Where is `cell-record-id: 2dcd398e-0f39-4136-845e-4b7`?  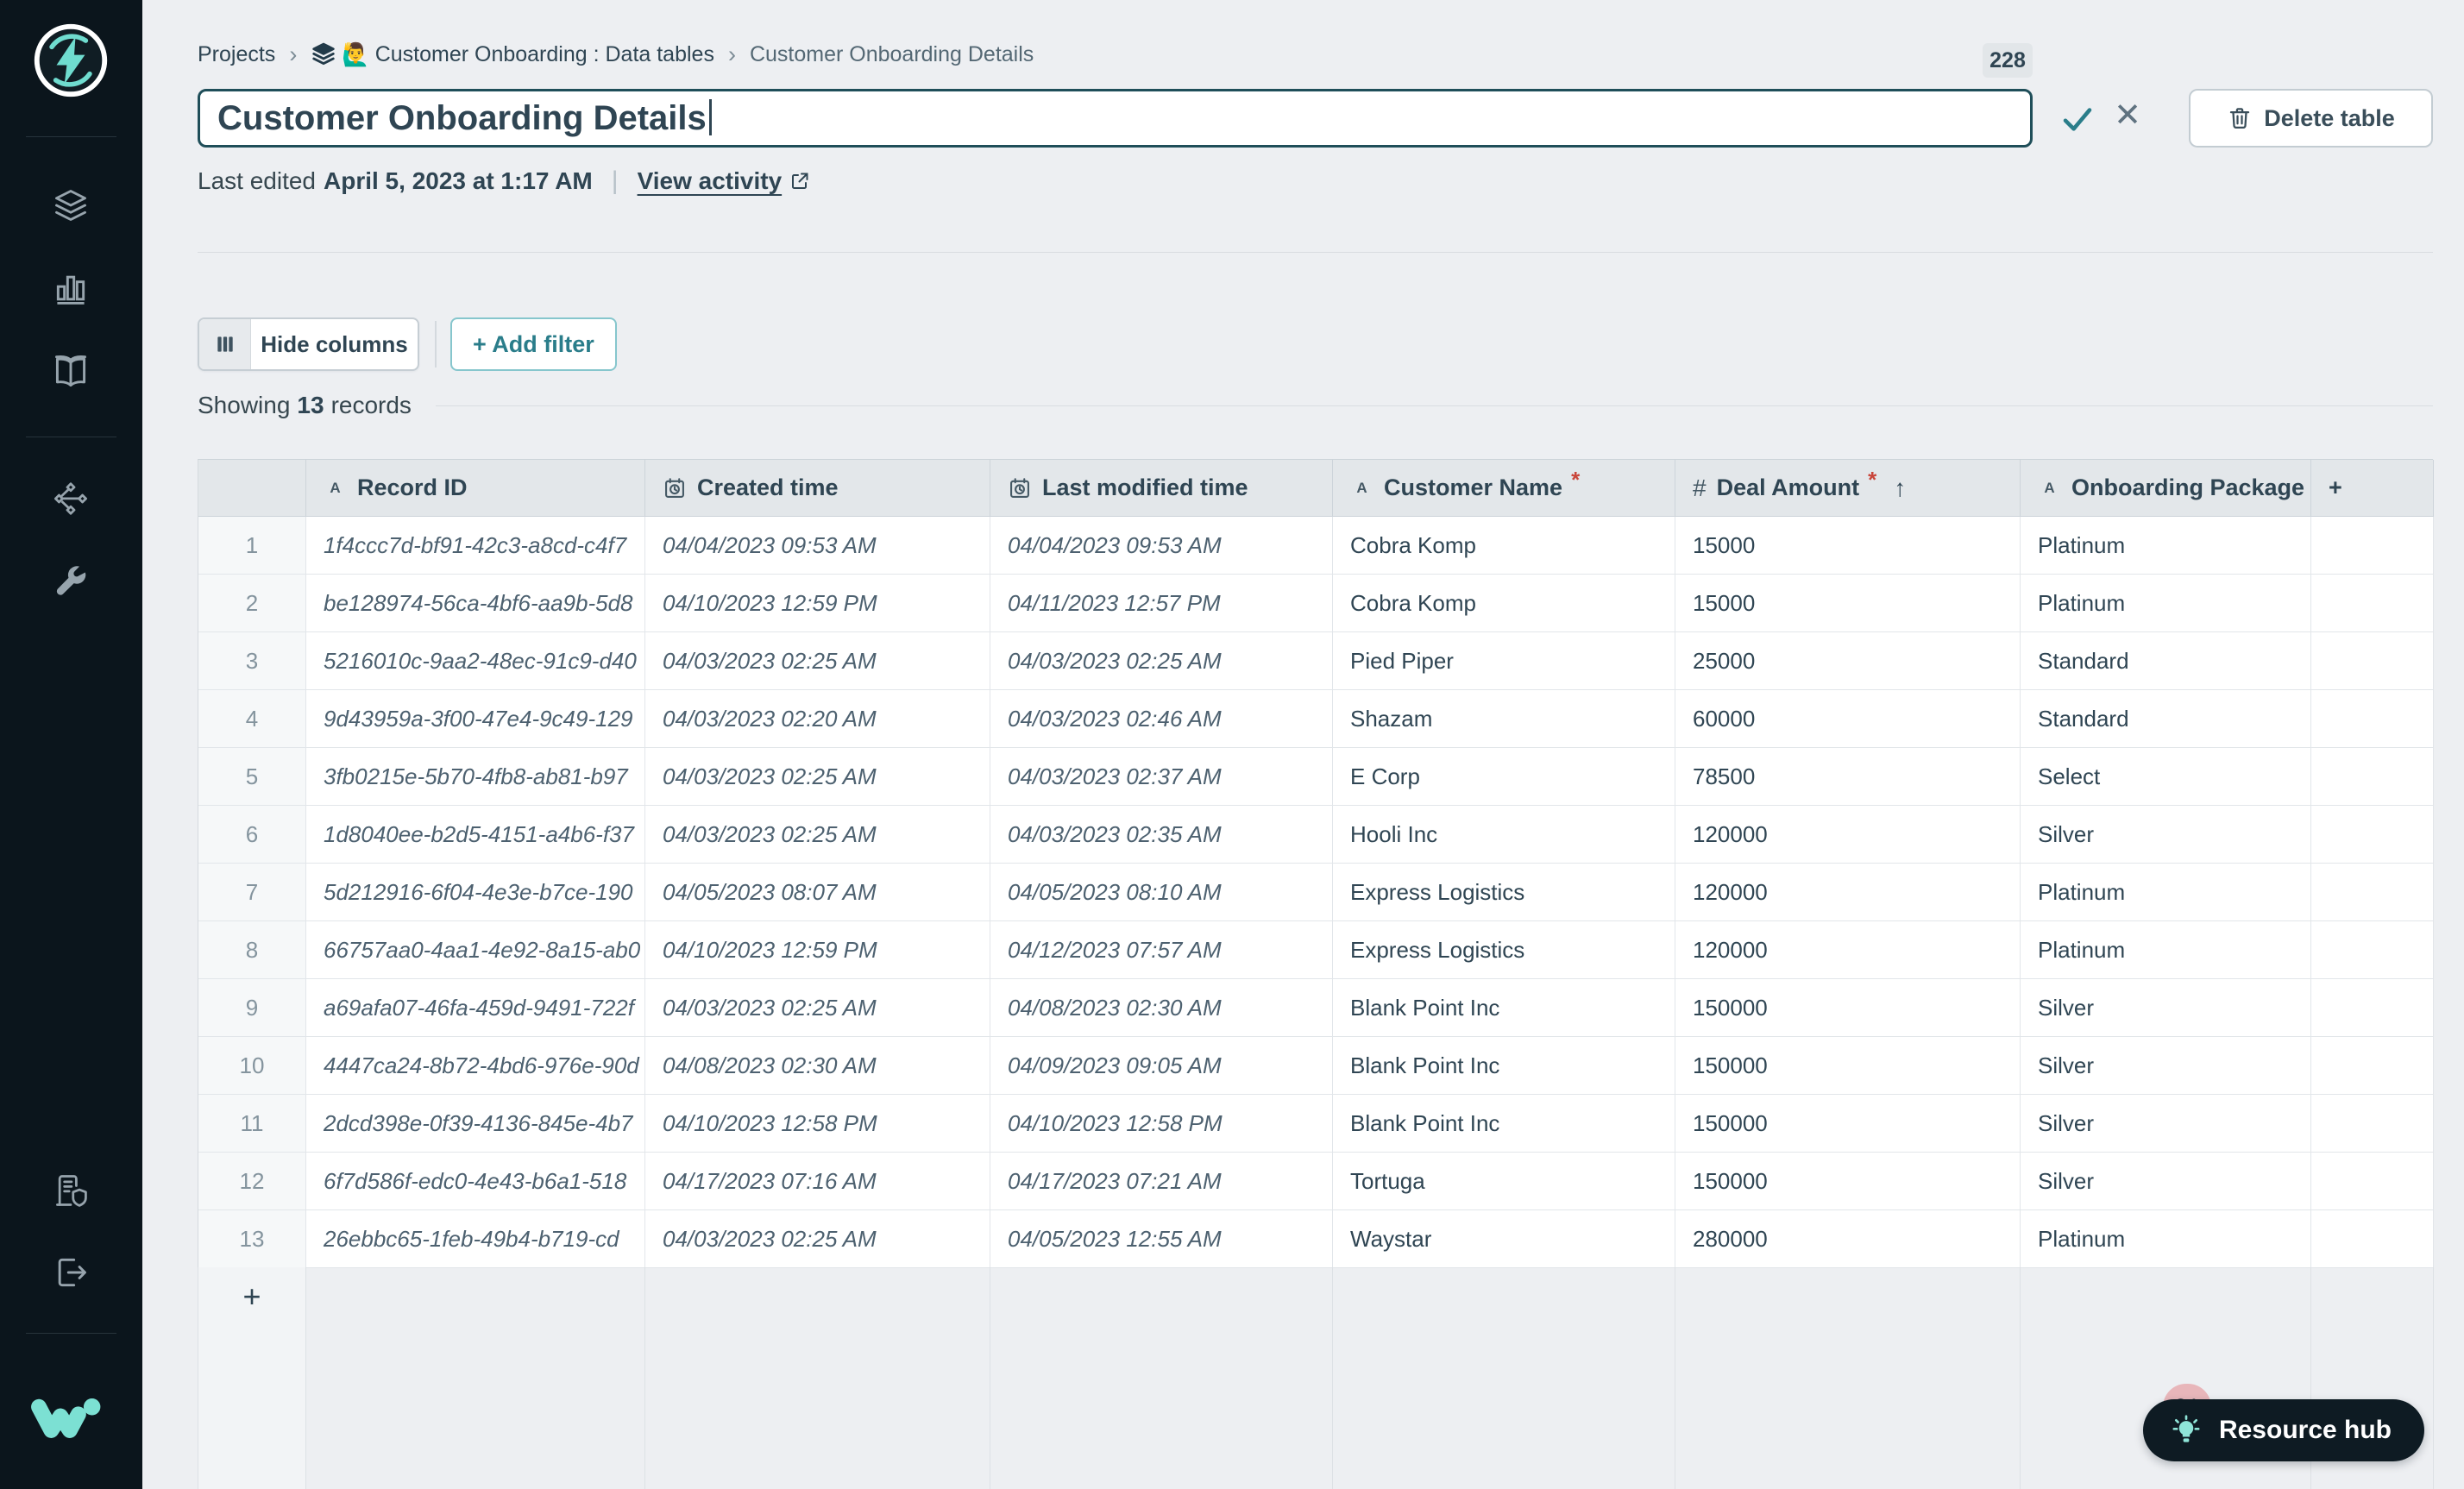
cell-record-id: 2dcd398e-0f39-4136-845e-4b7 is located at coordinates (476, 1124).